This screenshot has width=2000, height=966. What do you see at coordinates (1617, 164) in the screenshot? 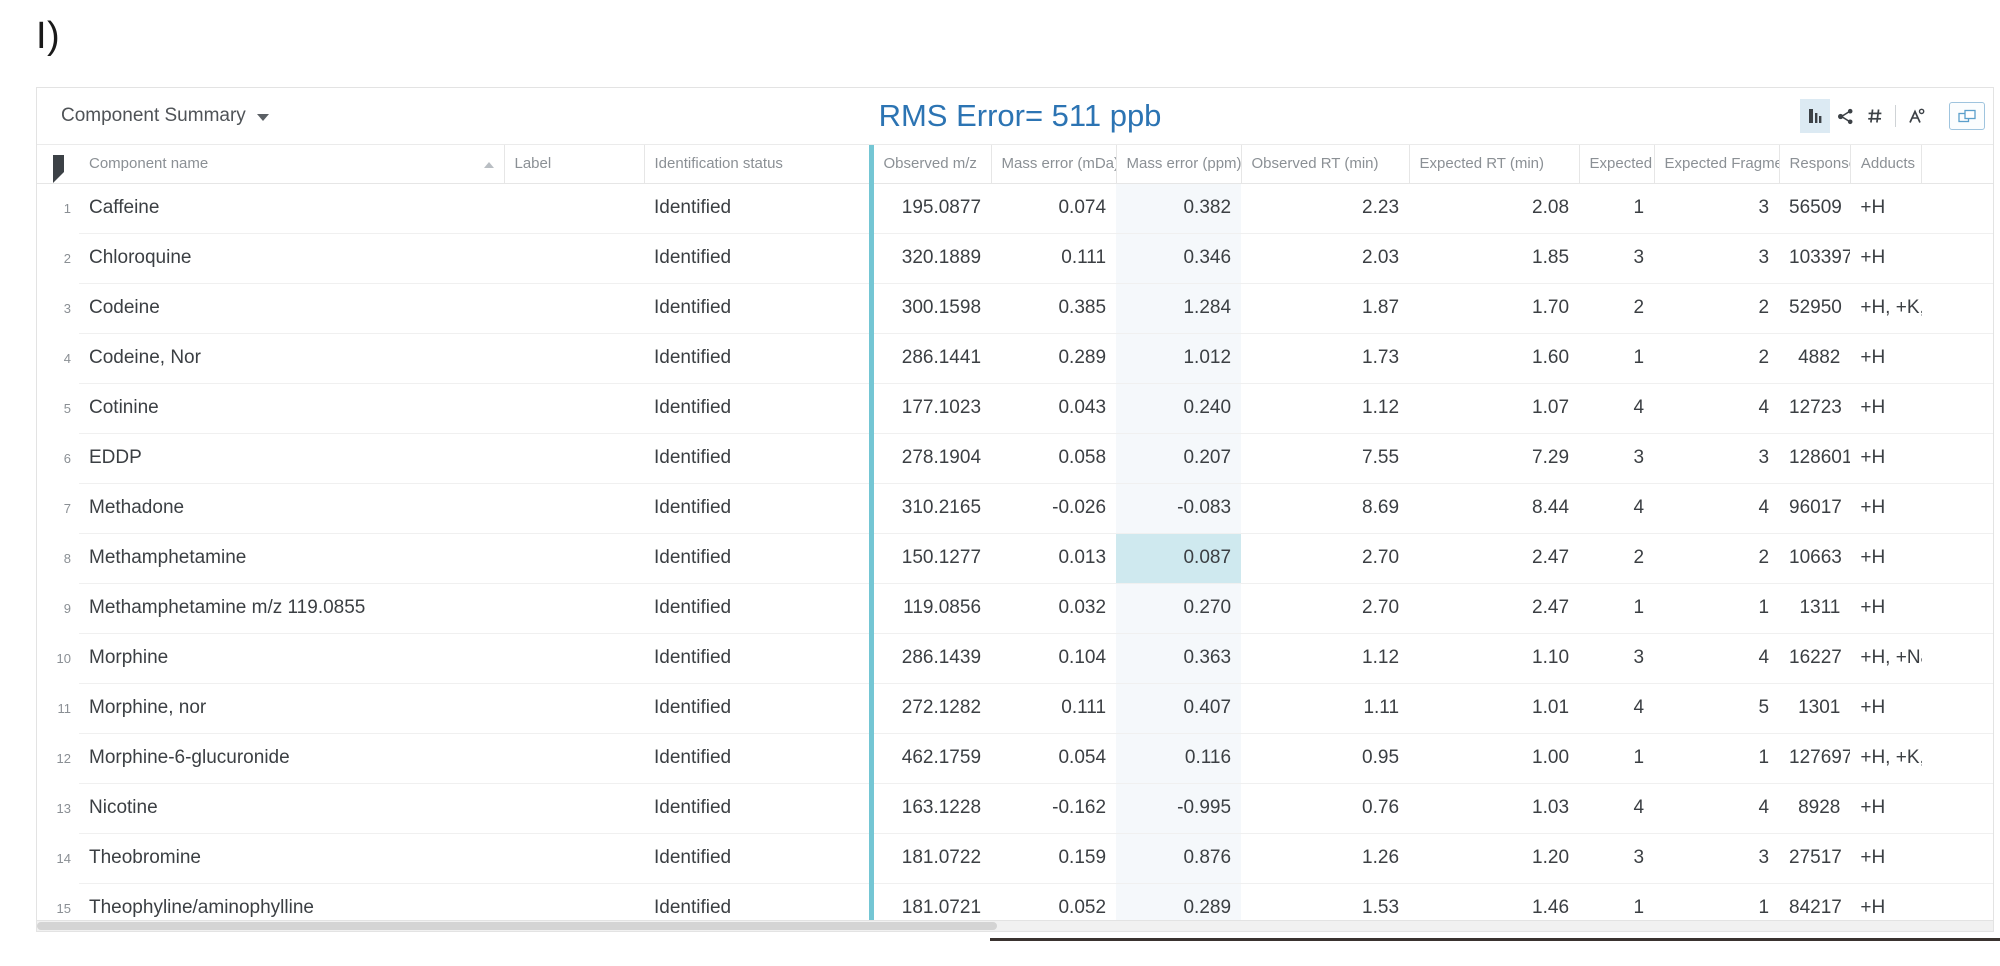
I see `column-header-expected-fragments-found: Expected Fragments Found` at bounding box center [1617, 164].